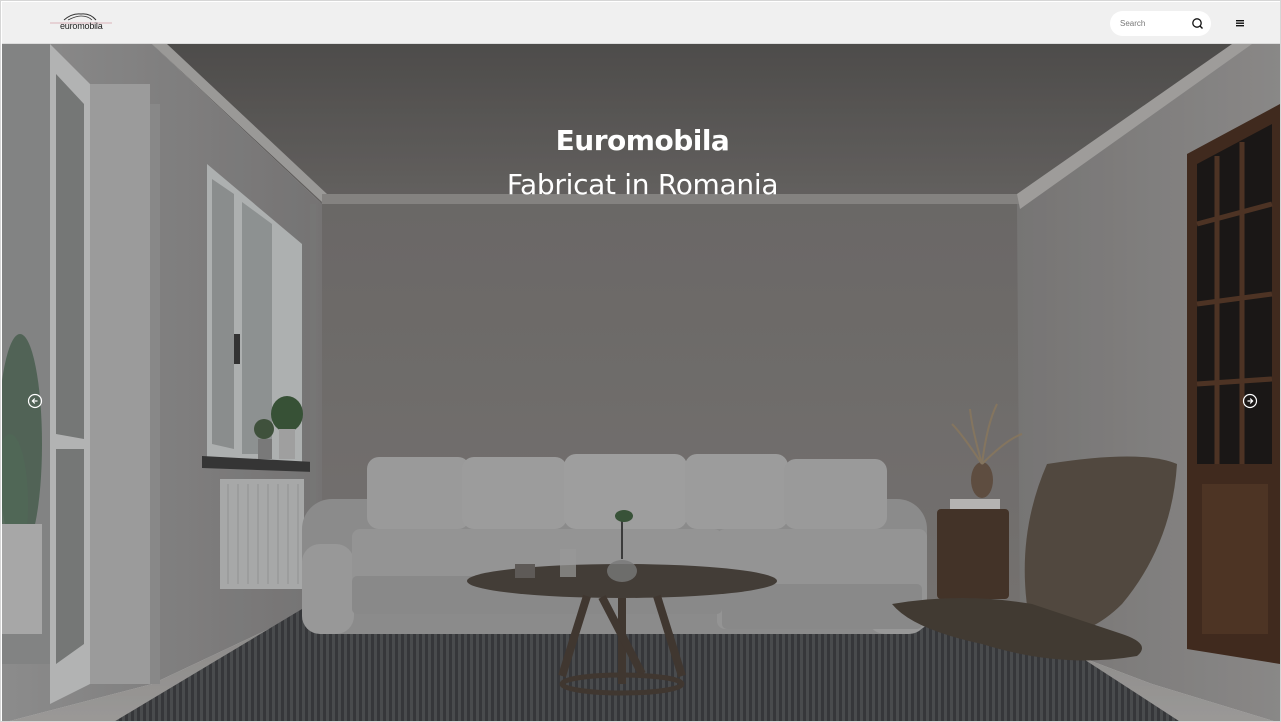 This screenshot has height=722, width=1281. Describe the element at coordinates (641, 23) in the screenshot. I see `site-header: euromobila` at that location.